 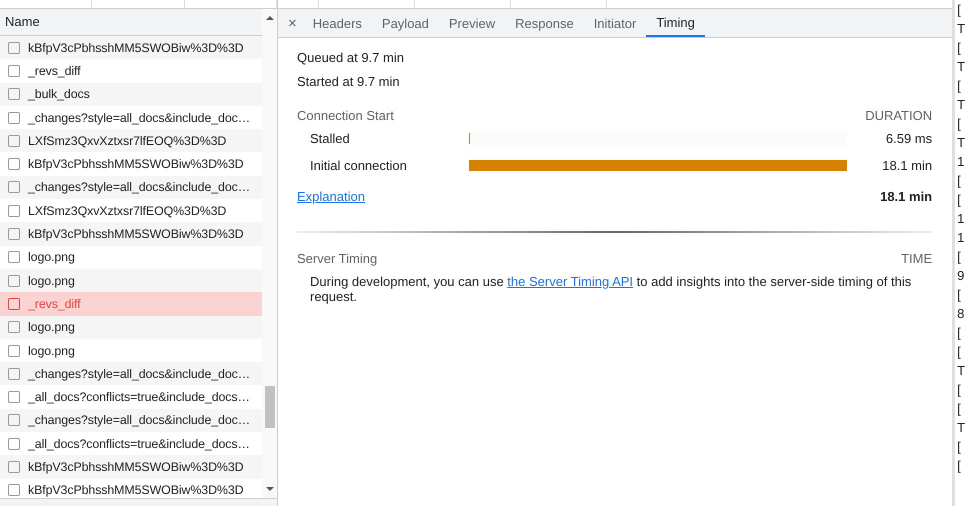 I want to click on tab: Timing, so click(x=675, y=23).